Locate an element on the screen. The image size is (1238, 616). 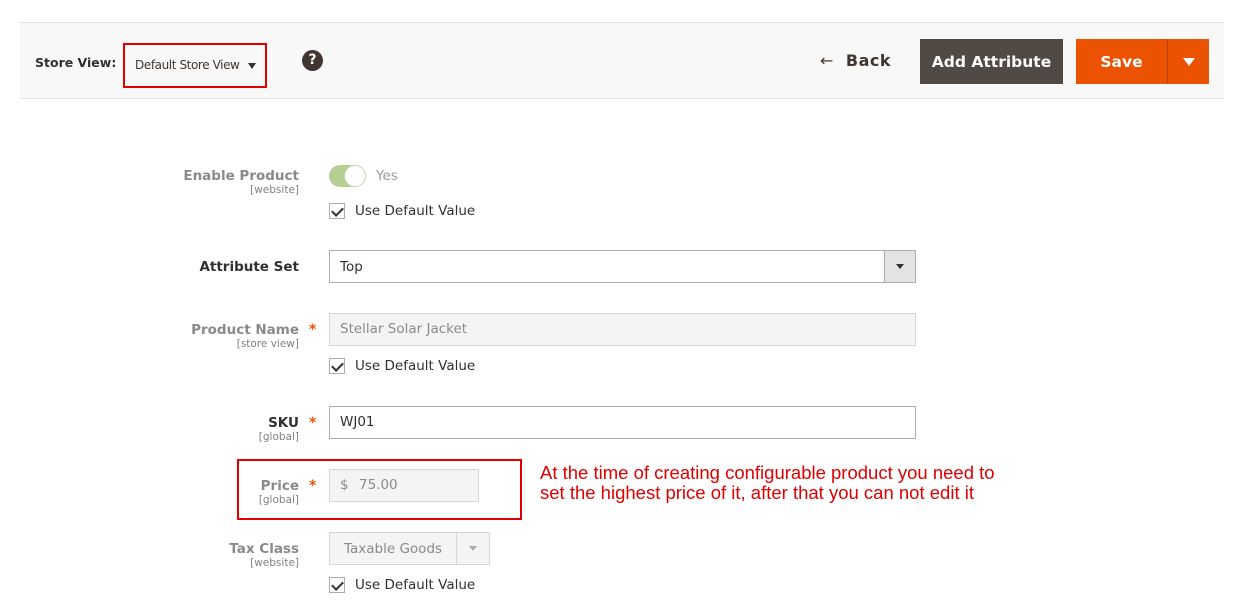
product-name-label: Product Name is located at coordinates (245, 330).